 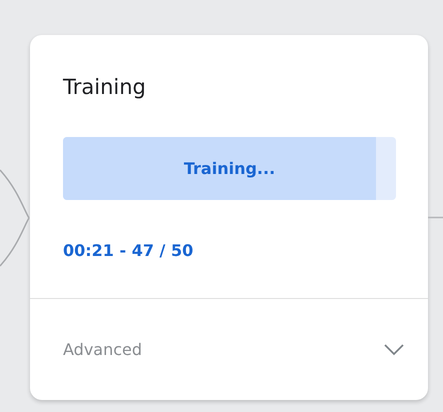 I want to click on card-title: Training, so click(x=105, y=87).